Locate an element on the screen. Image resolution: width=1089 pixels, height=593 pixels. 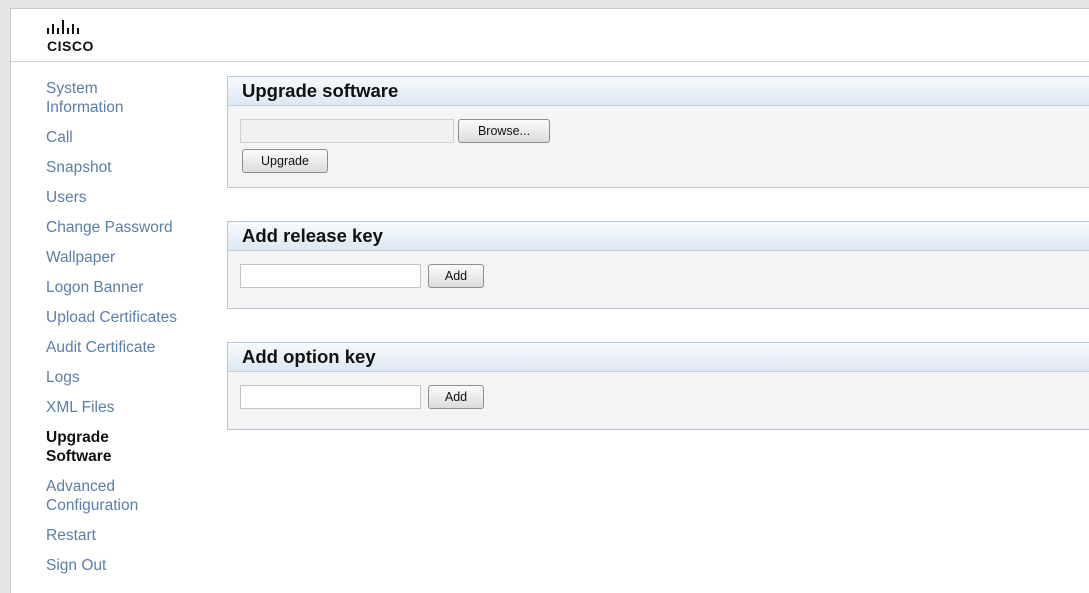
nav-item-change-password: Change Password is located at coordinates (131, 227).